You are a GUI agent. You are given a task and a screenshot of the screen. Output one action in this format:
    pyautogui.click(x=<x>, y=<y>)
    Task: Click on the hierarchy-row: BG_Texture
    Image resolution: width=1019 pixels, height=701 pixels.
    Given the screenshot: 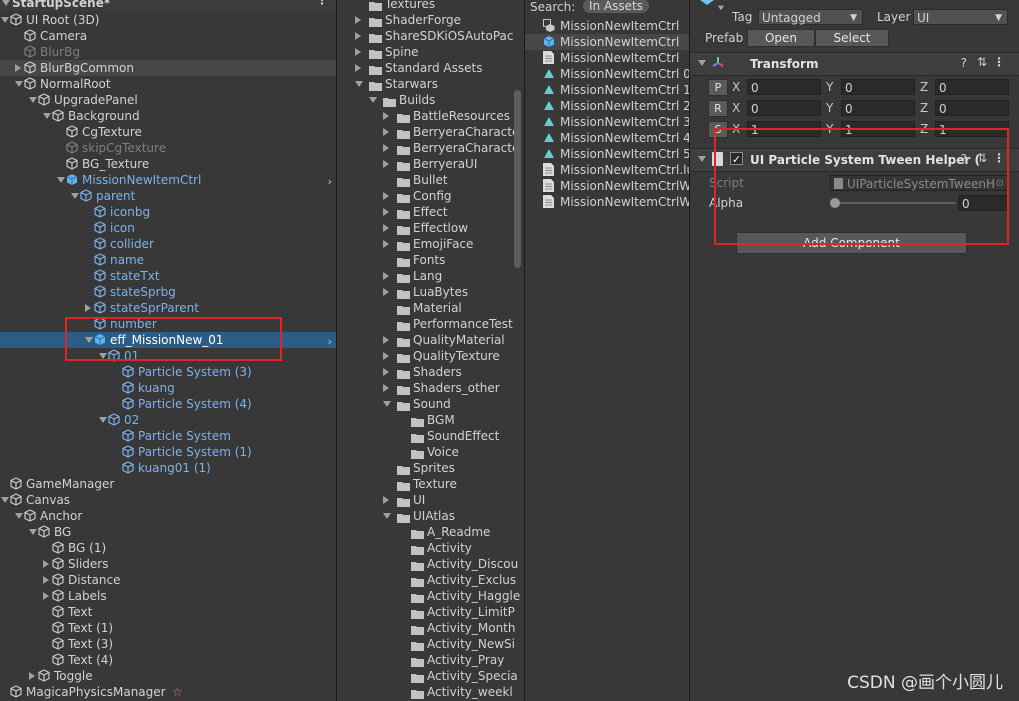 What is the action you would take?
    pyautogui.click(x=168, y=164)
    